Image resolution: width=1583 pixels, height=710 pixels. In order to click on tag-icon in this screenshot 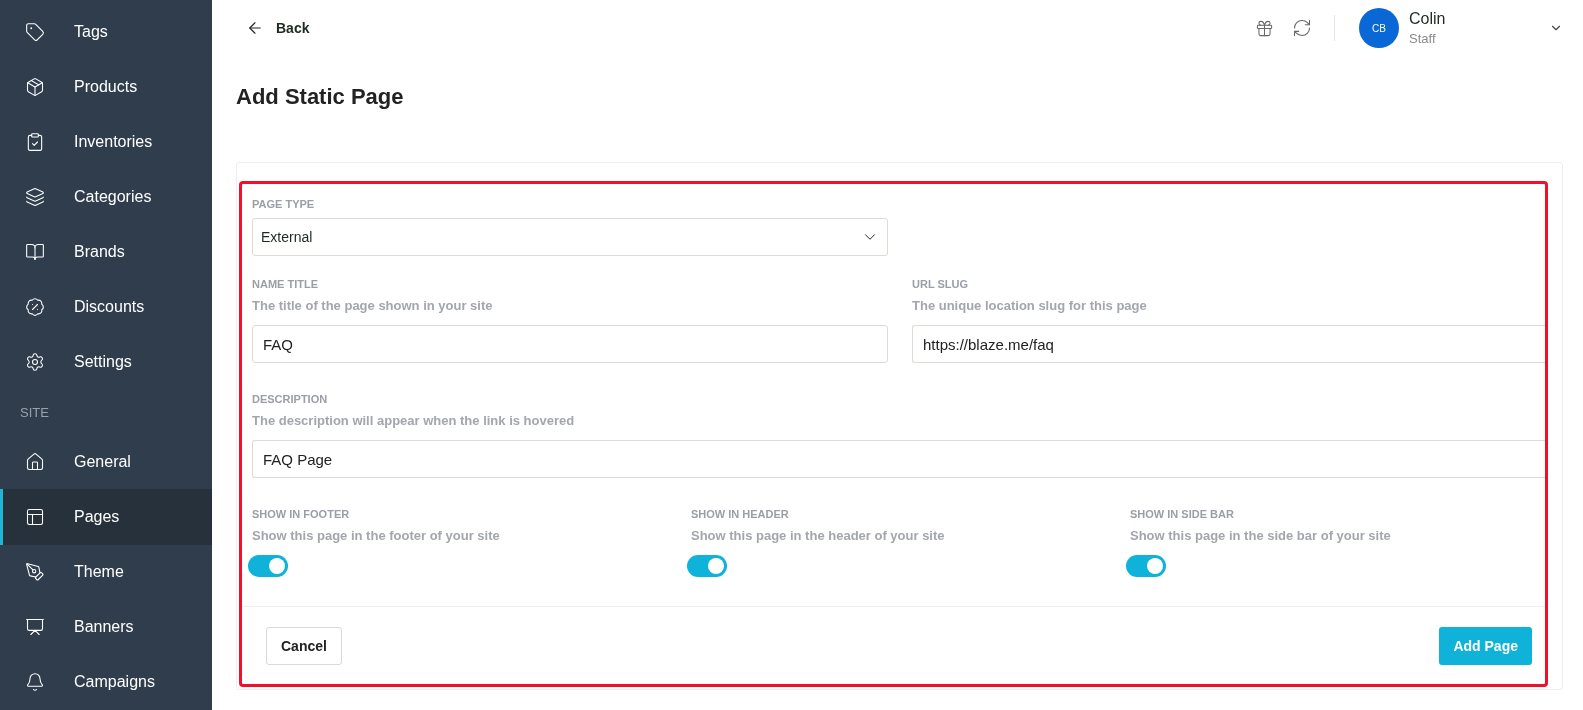, I will do `click(35, 31)`.